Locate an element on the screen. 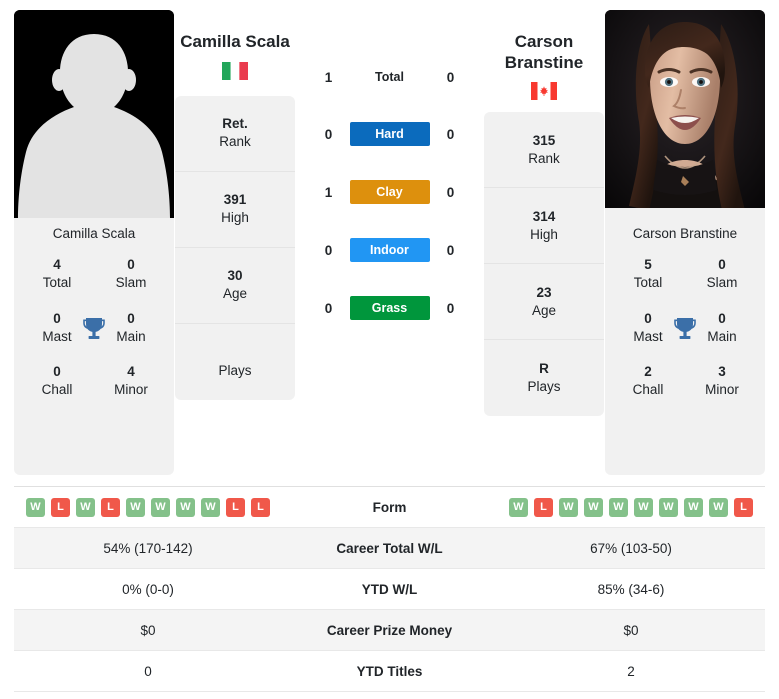 Image resolution: width=779 pixels, height=699 pixels. rank-value: 30 is located at coordinates (235, 276).